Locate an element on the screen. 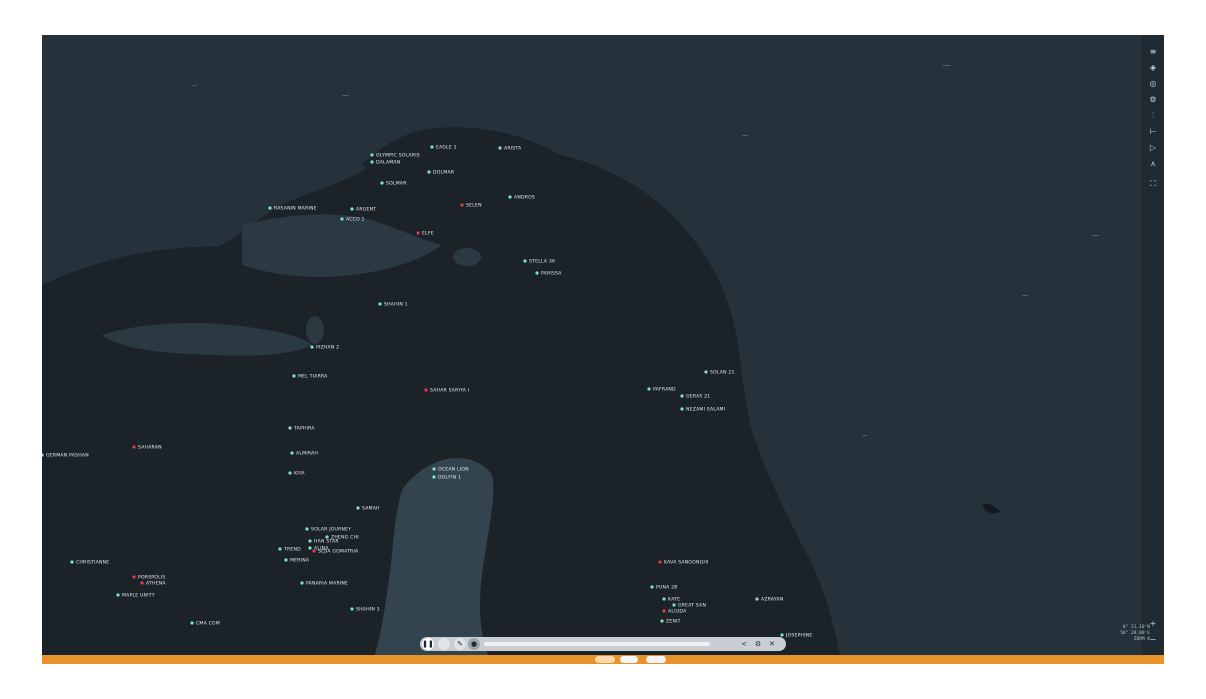  vessel-label: PAFRAND is located at coordinates (664, 390).